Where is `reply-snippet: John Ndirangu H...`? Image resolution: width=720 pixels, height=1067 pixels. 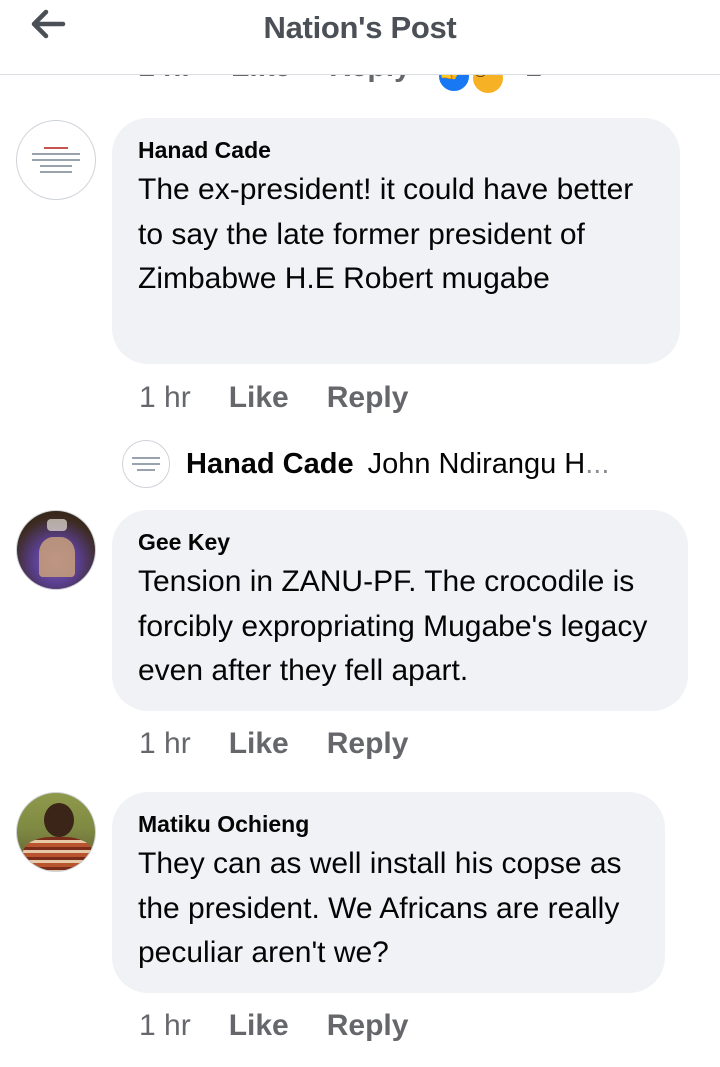 reply-snippet: John Ndirangu H... is located at coordinates (489, 464).